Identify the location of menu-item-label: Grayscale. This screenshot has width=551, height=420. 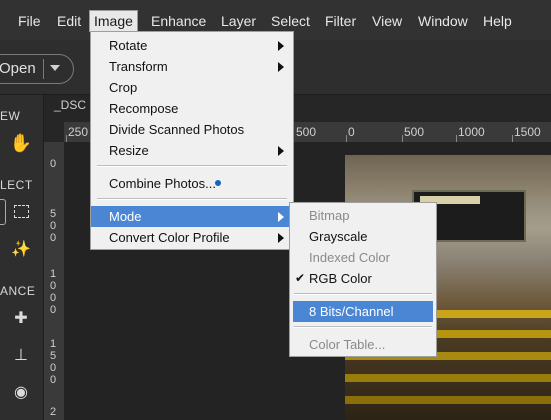
(338, 236).